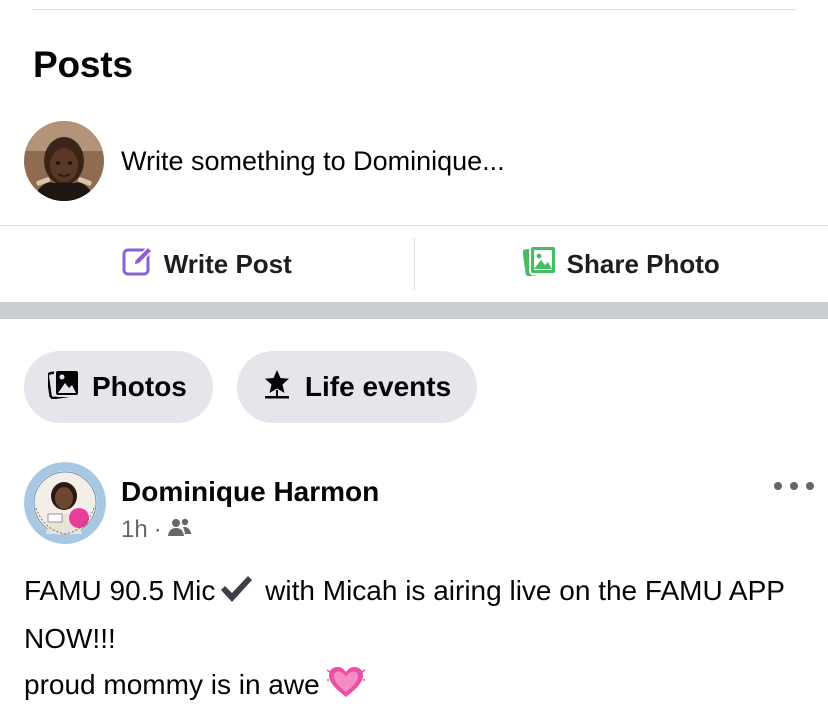 The image size is (828, 707). I want to click on share-photo-button: Share Photo, so click(621, 264).